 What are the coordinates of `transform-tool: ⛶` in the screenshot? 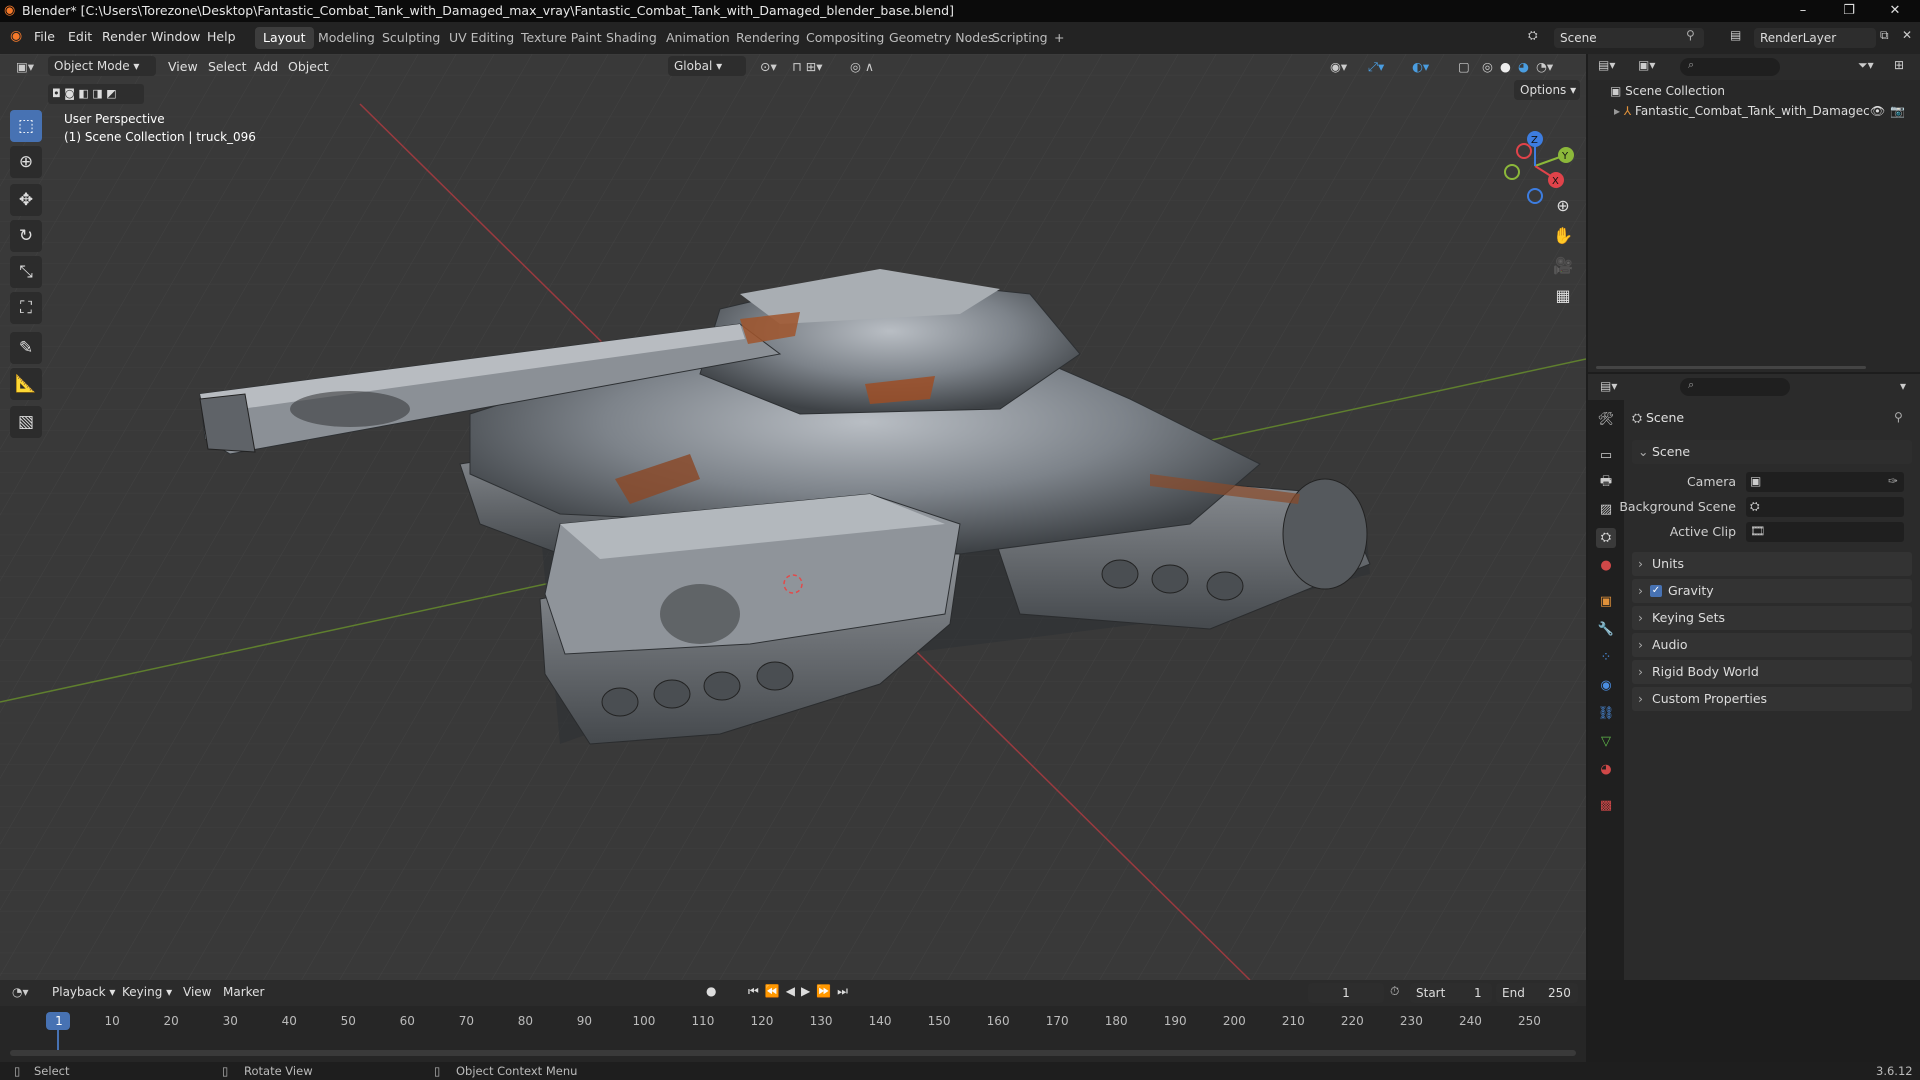 It's located at (26, 308).